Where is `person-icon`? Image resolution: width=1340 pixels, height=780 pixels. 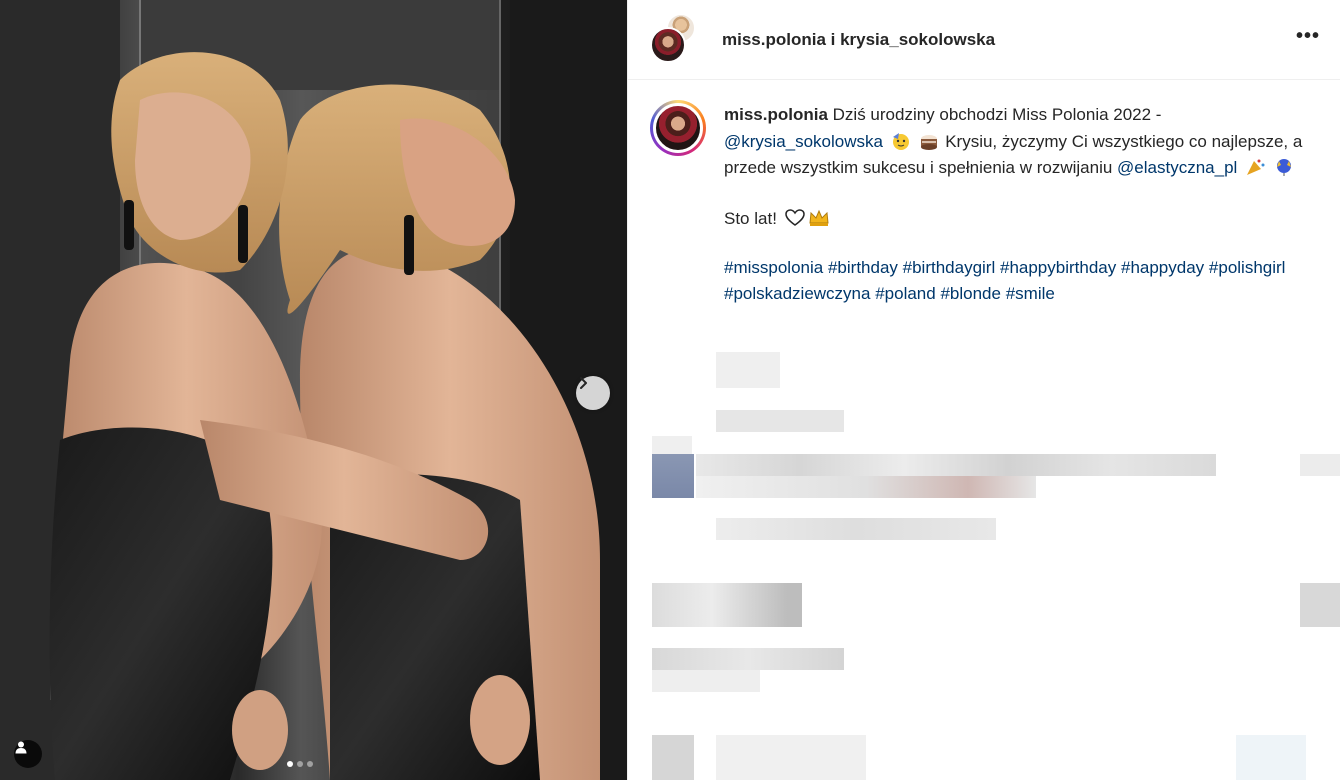
person-icon is located at coordinates (21, 747).